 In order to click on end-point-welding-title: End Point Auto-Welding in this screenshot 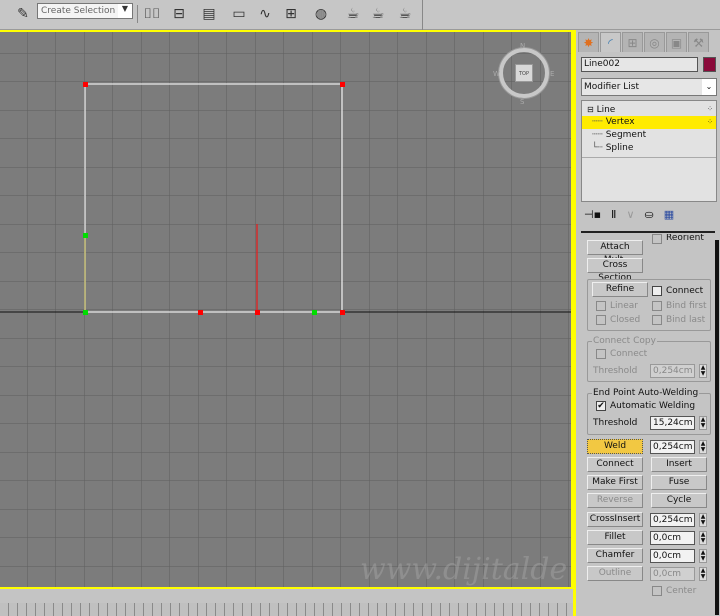, I will do `click(646, 393)`.